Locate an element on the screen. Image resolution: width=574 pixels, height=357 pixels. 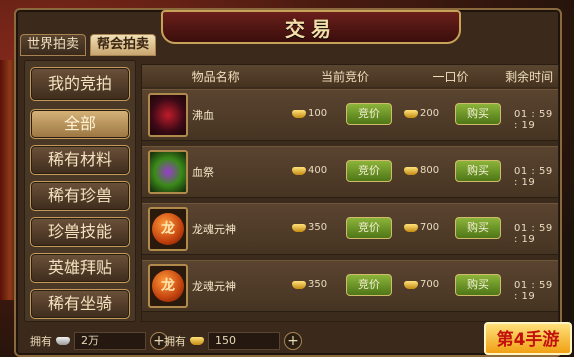
category-rare-mounts: 稀有坐骑 is located at coordinates (80, 304).